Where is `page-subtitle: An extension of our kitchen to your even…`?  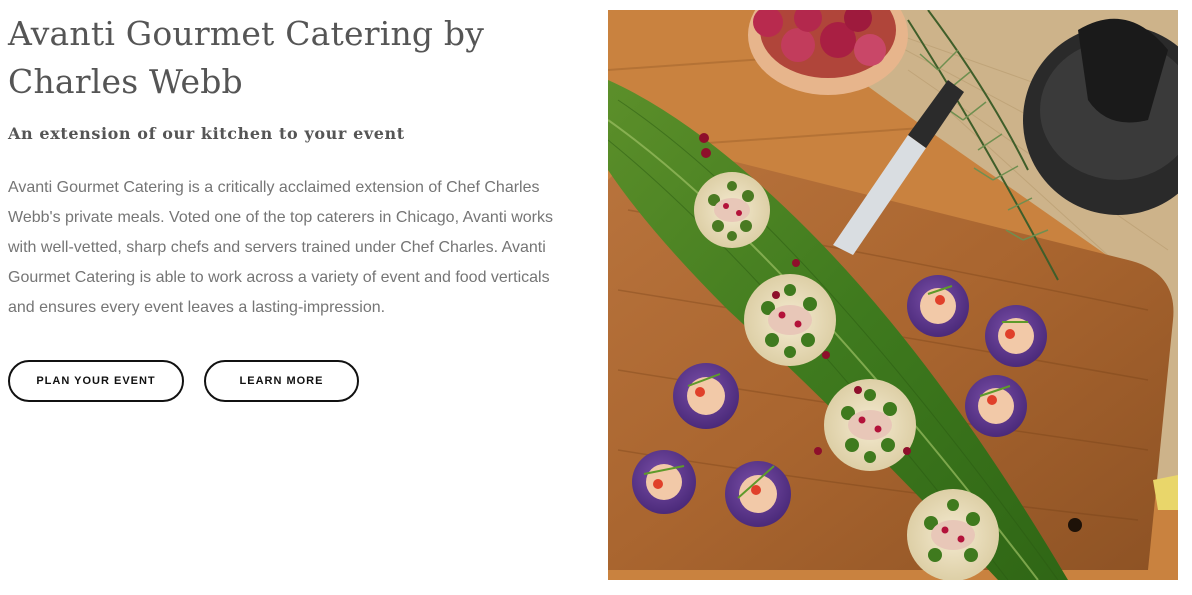 page-subtitle: An extension of our kitchen to your even… is located at coordinates (206, 133).